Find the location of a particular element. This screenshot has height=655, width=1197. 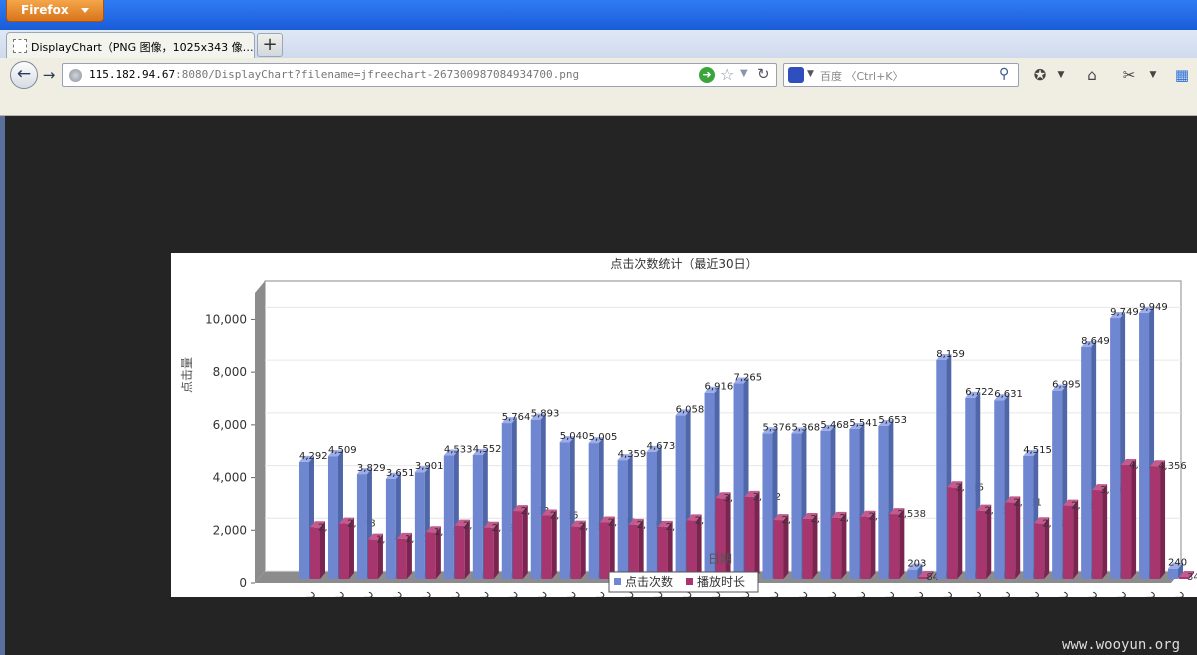

screenshot-tool-icon: ✂ is located at coordinates (1129, 75).